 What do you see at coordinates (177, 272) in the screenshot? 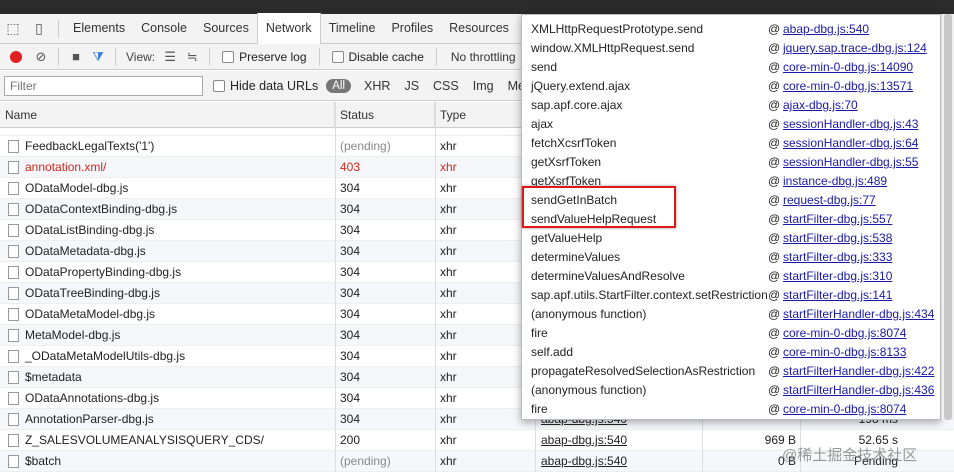
I see `row-name: ODataPropertyBinding-dbg.js` at bounding box center [177, 272].